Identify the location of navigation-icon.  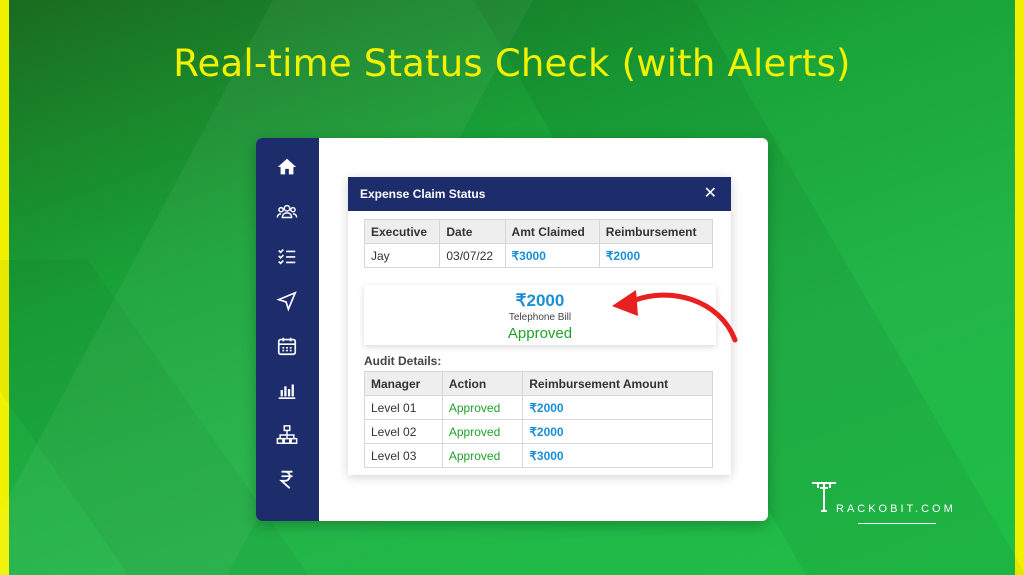
(287, 301).